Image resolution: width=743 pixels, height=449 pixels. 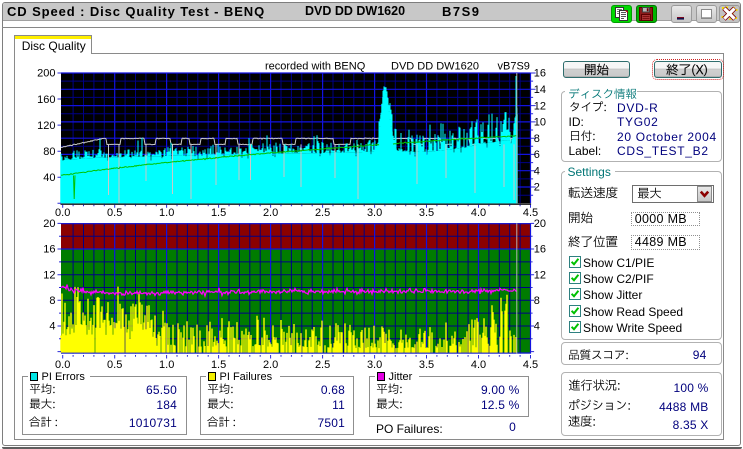 What do you see at coordinates (435, 67) in the screenshot?
I see `svg-text: DVD DD DW1620` at bounding box center [435, 67].